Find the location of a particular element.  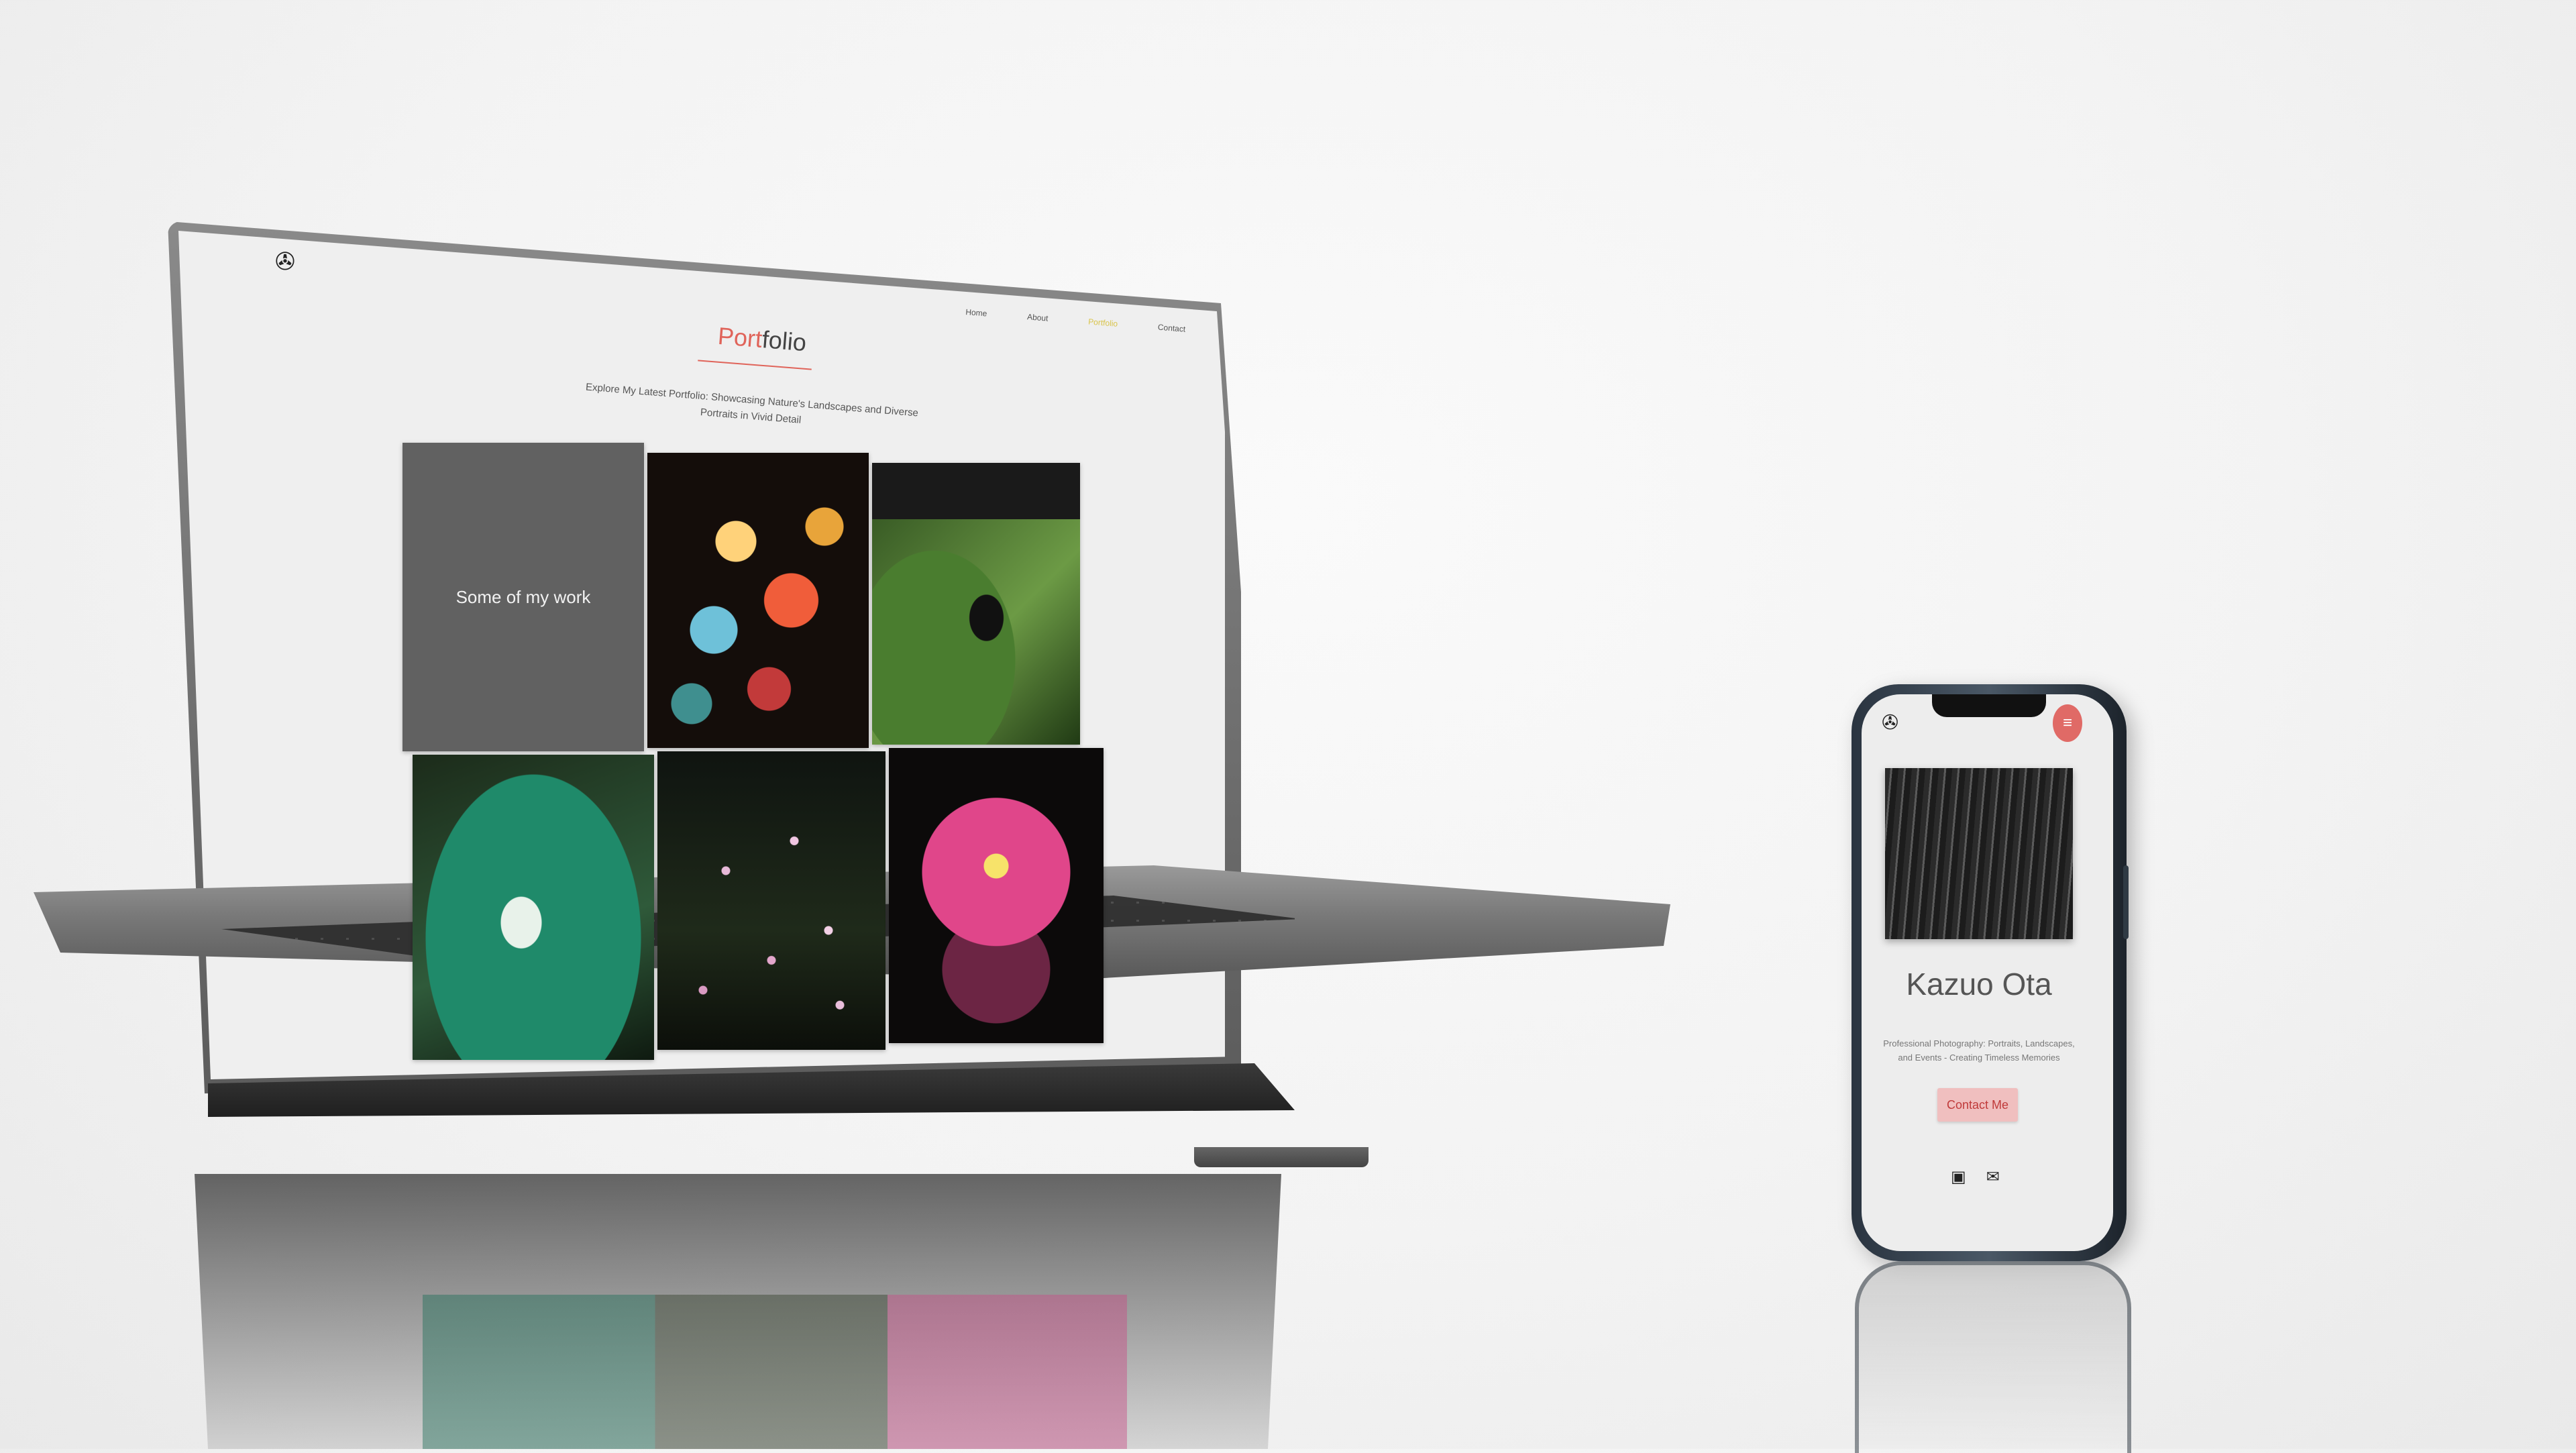

hero-photo is located at coordinates (1979, 853).